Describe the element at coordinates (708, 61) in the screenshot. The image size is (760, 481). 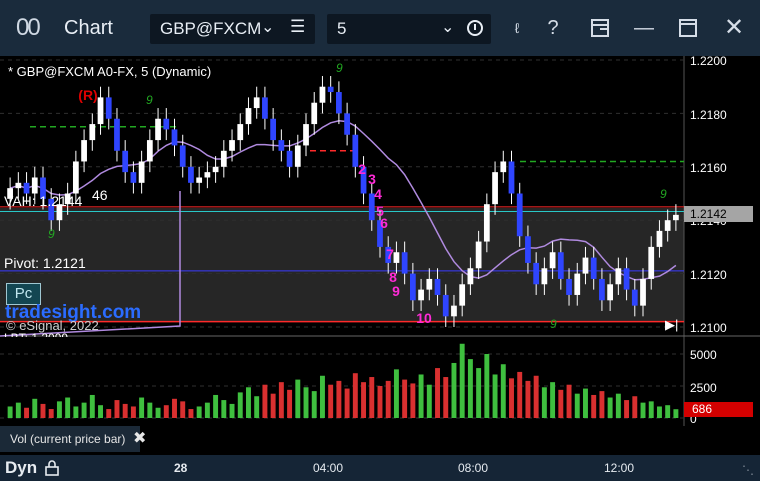
I see `price-tick: 1.2200` at that location.